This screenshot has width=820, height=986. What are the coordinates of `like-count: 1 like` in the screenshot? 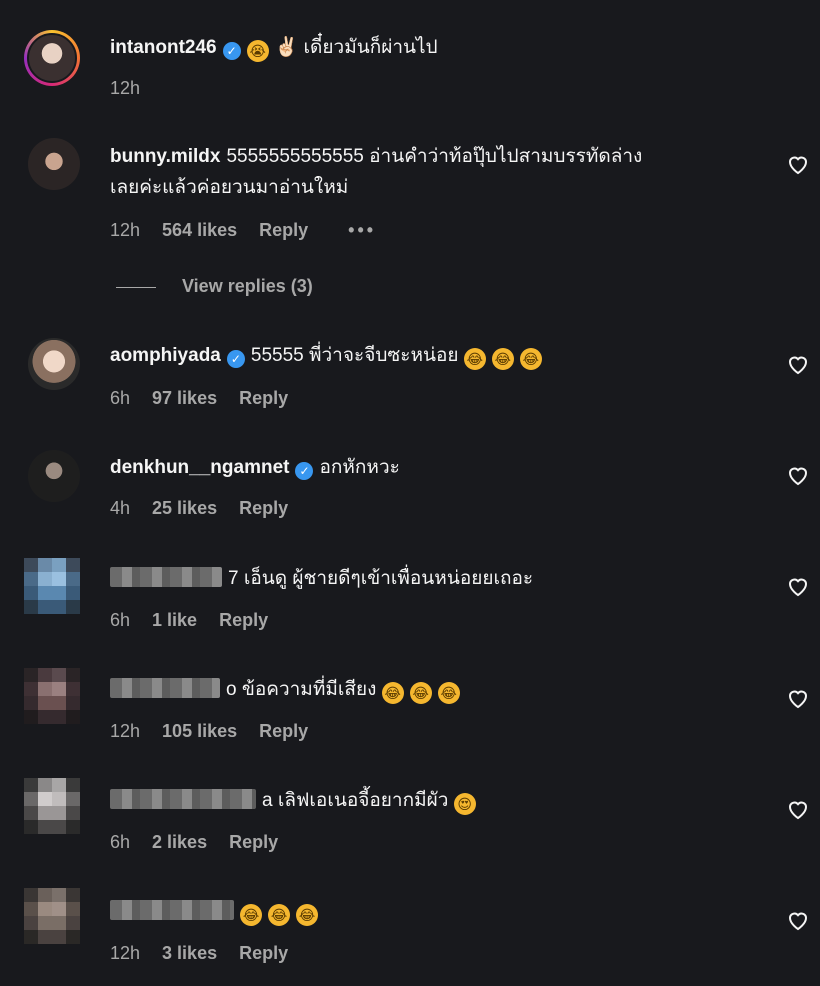 It's located at (174, 620).